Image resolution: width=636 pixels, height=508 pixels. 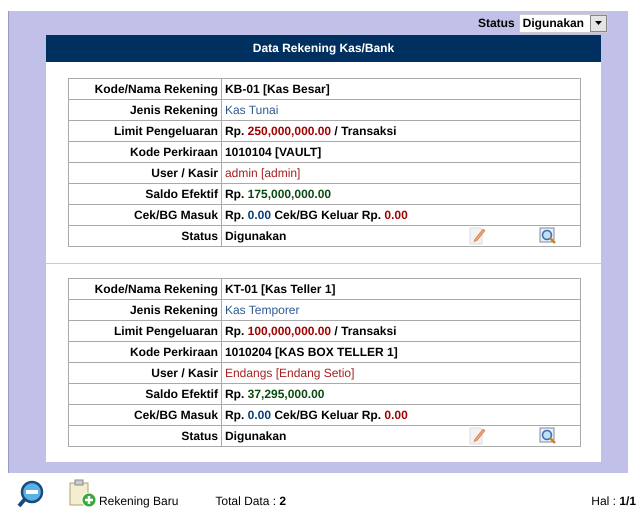 What do you see at coordinates (280, 289) in the screenshot?
I see `field-value: KT-01 [Kas Teller 1]` at bounding box center [280, 289].